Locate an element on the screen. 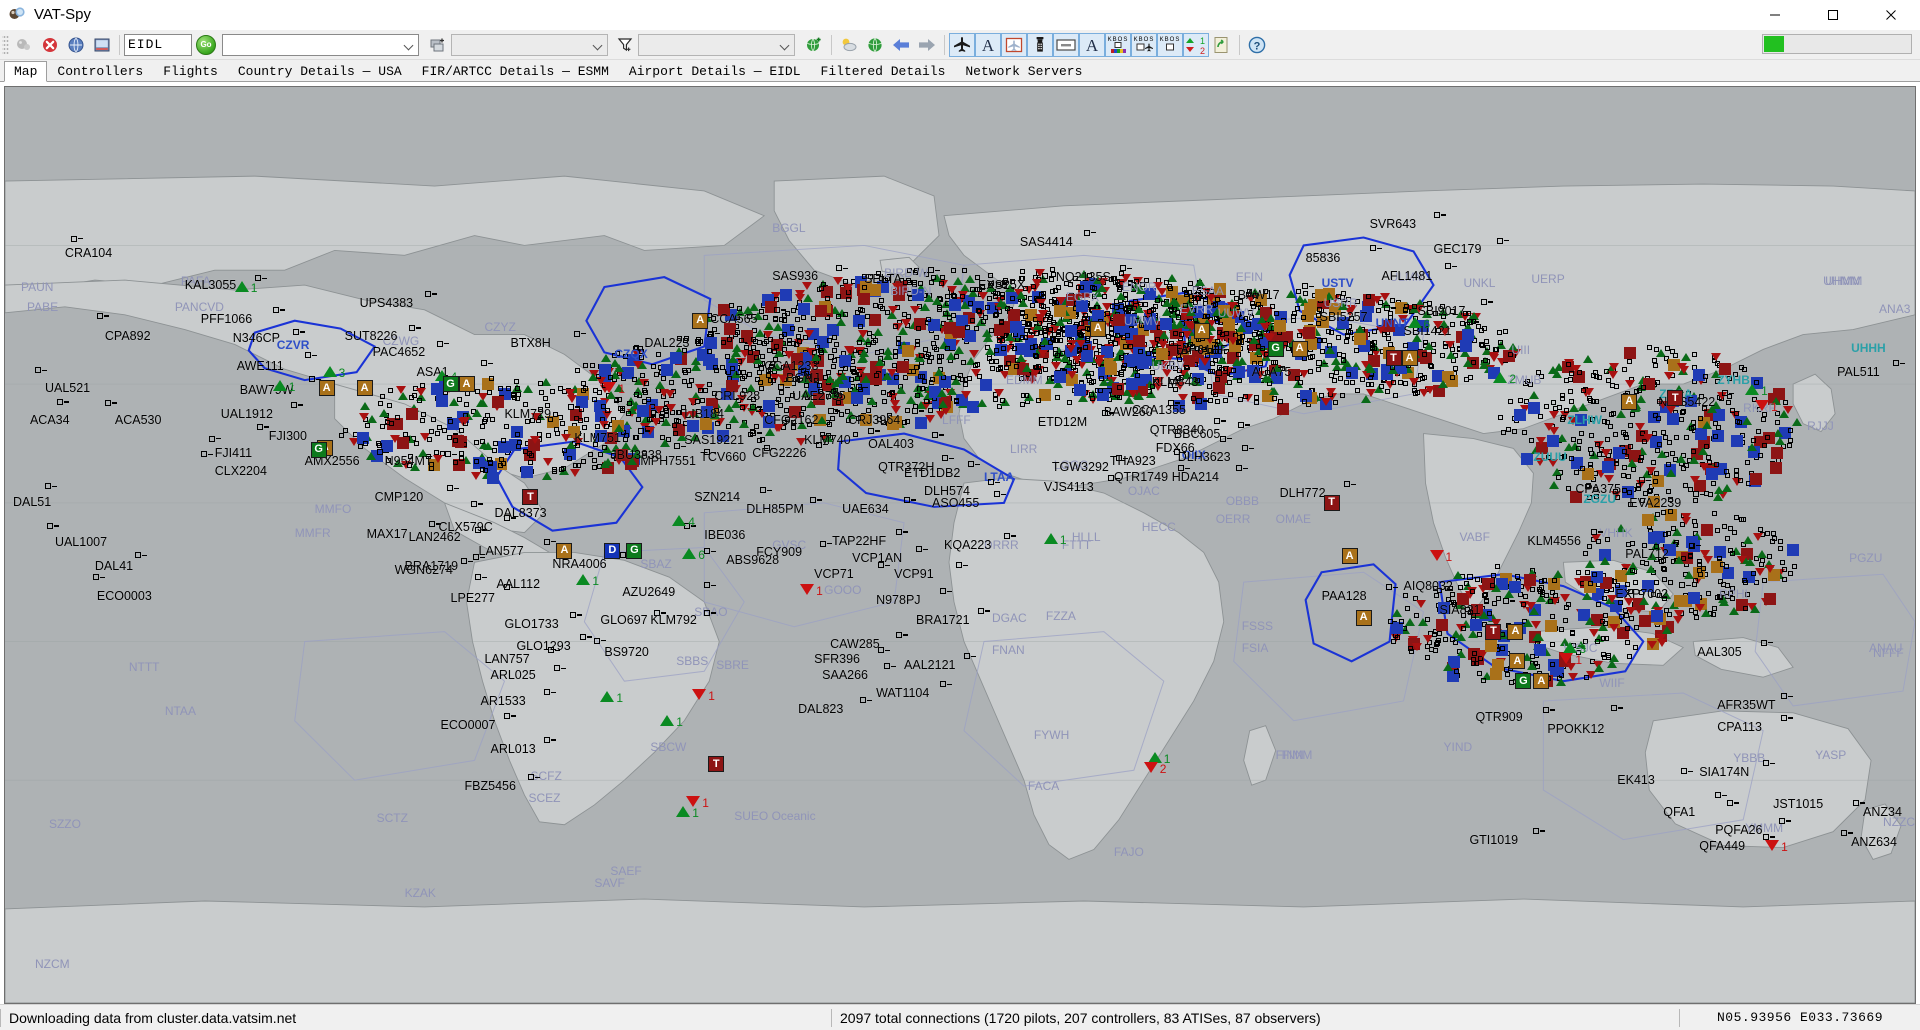 Image resolution: width=1920 pixels, height=1030 pixels. aircraft-callsign-label: VCP1AN is located at coordinates (877, 558).